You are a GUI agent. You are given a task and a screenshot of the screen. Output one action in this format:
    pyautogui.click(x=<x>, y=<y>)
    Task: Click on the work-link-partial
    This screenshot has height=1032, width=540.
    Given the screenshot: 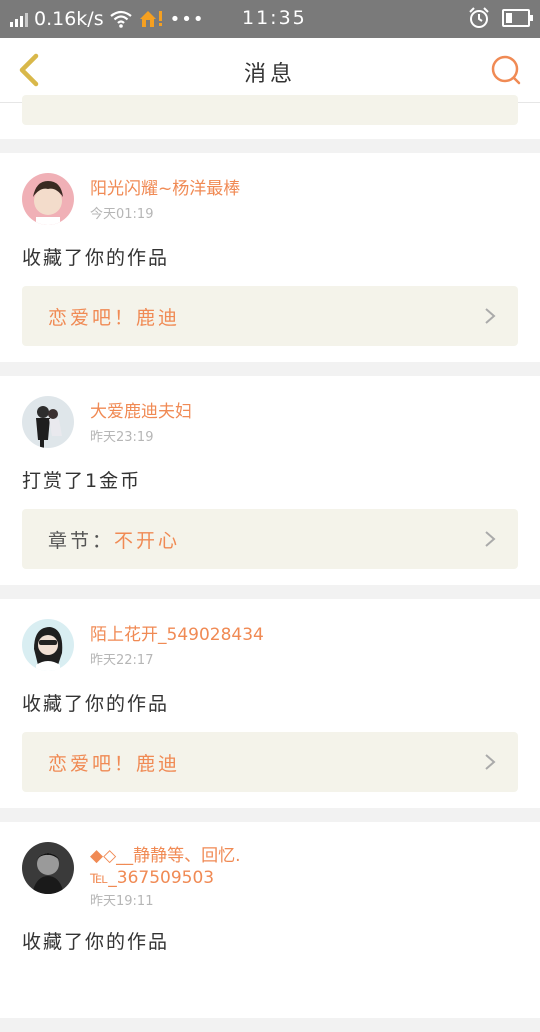 What is the action you would take?
    pyautogui.click(x=270, y=110)
    